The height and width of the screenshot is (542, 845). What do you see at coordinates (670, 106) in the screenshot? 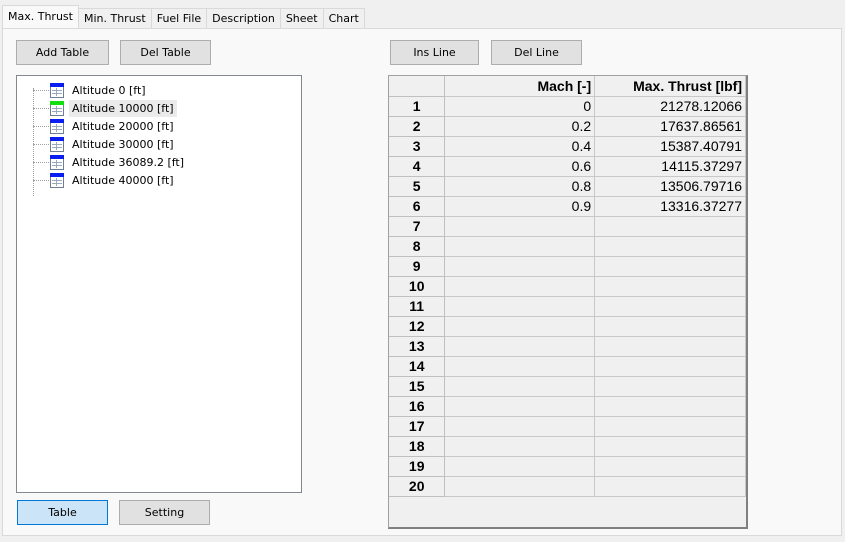
I see `thrust-cell: 21278.12066` at bounding box center [670, 106].